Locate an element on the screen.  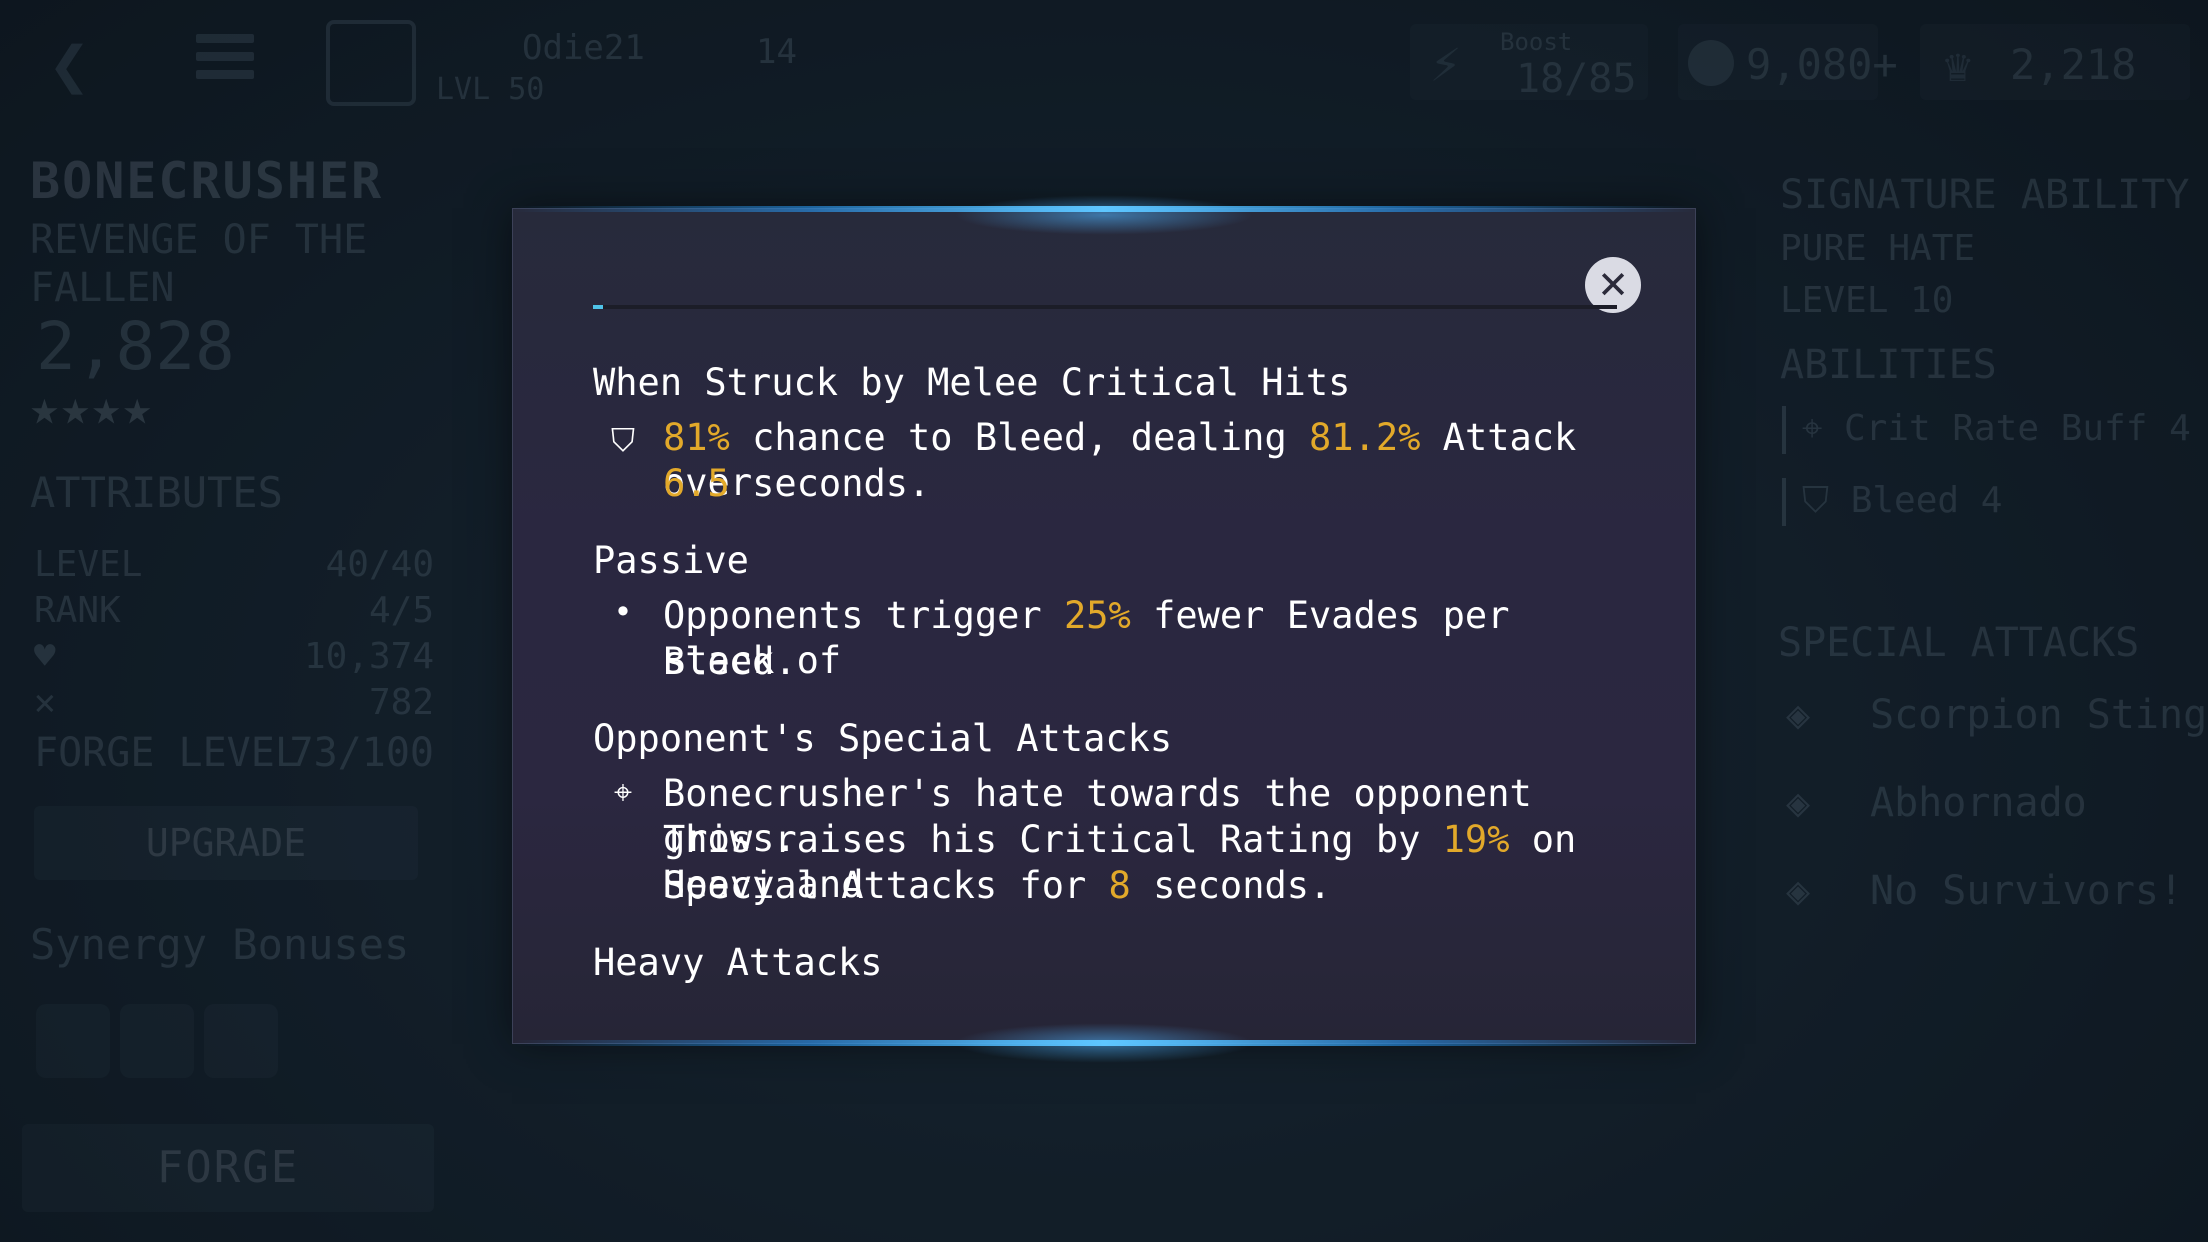
section-title: When Struck by Melee Critical Hits is located at coordinates (972, 382).